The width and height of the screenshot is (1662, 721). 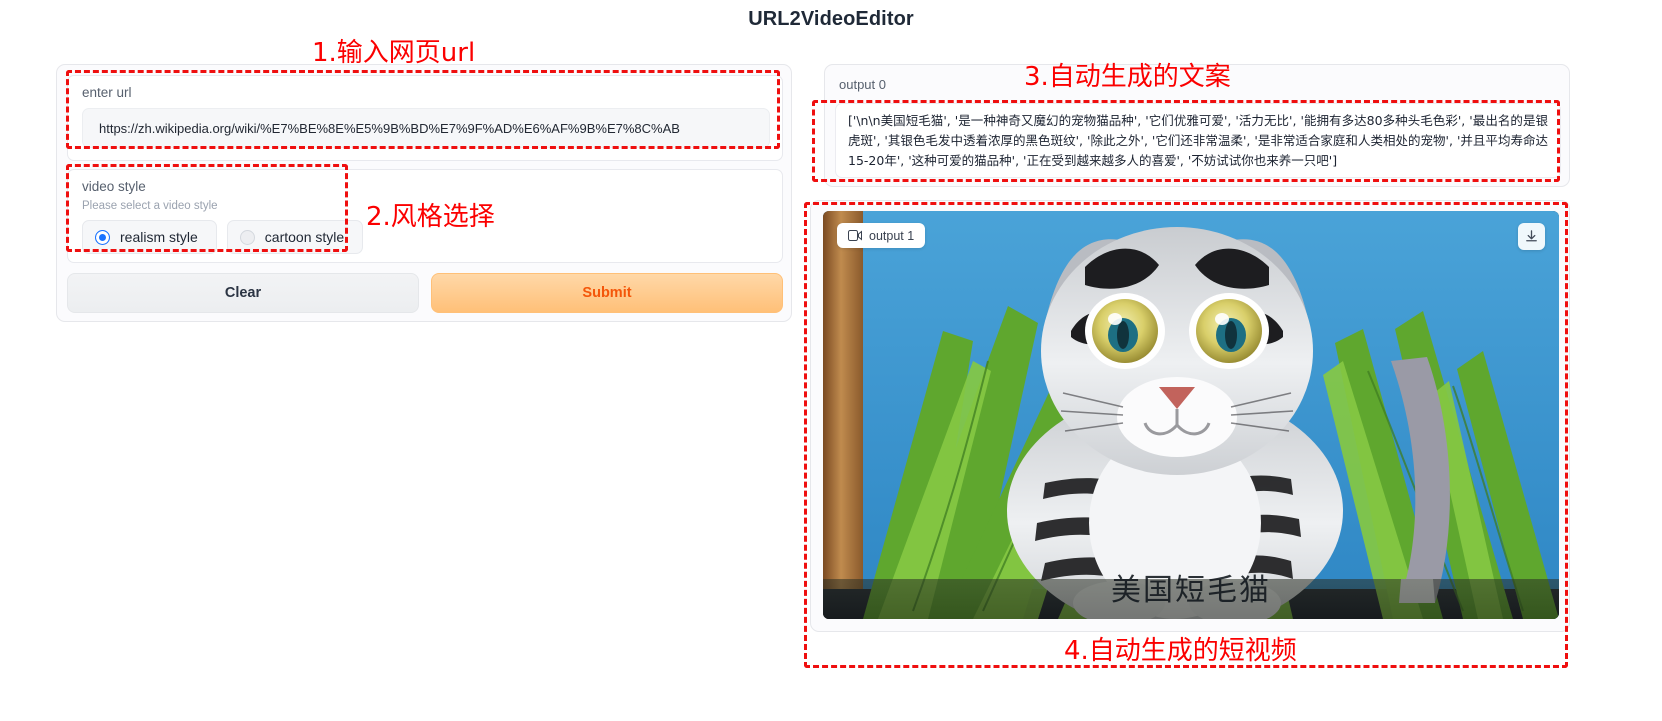 I want to click on output-0-label: output 0, so click(x=862, y=84).